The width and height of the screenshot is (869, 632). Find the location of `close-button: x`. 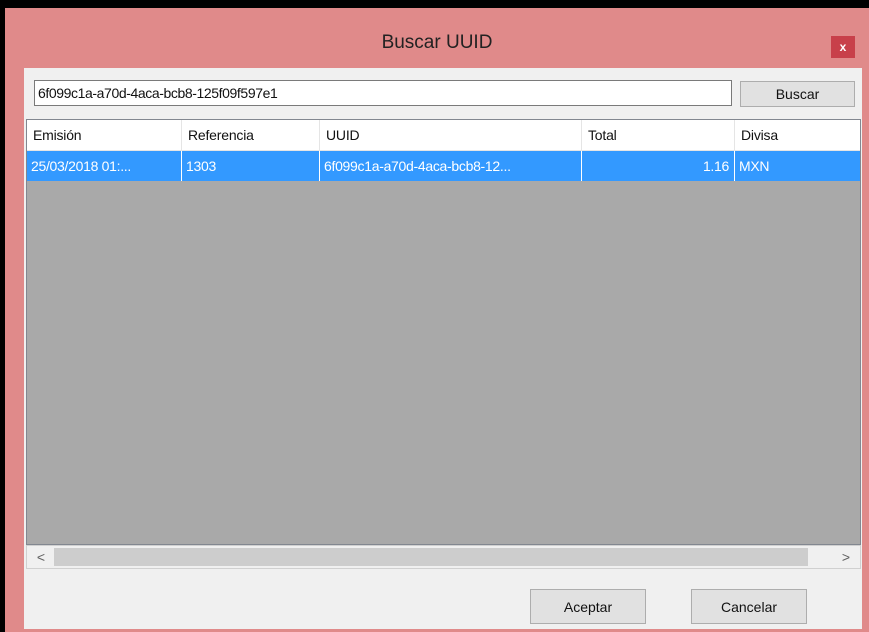

close-button: x is located at coordinates (843, 47).